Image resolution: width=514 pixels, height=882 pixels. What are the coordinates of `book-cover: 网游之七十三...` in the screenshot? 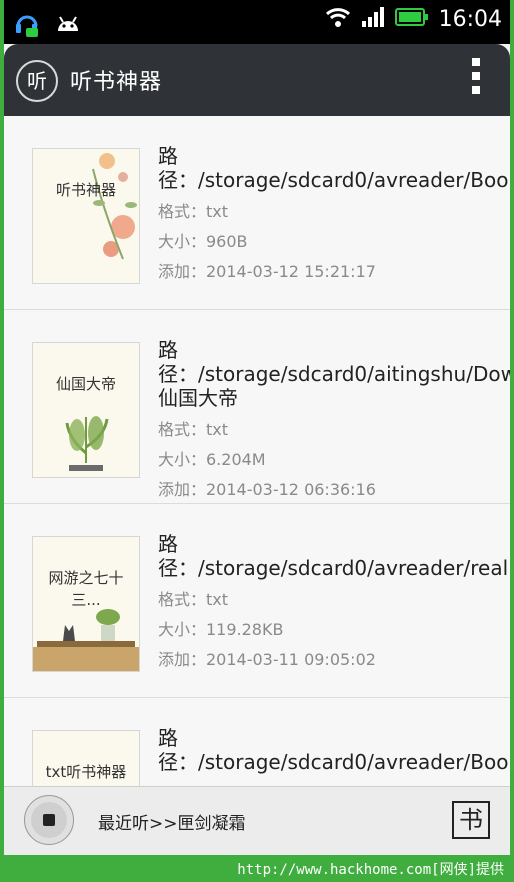 It's located at (86, 604).